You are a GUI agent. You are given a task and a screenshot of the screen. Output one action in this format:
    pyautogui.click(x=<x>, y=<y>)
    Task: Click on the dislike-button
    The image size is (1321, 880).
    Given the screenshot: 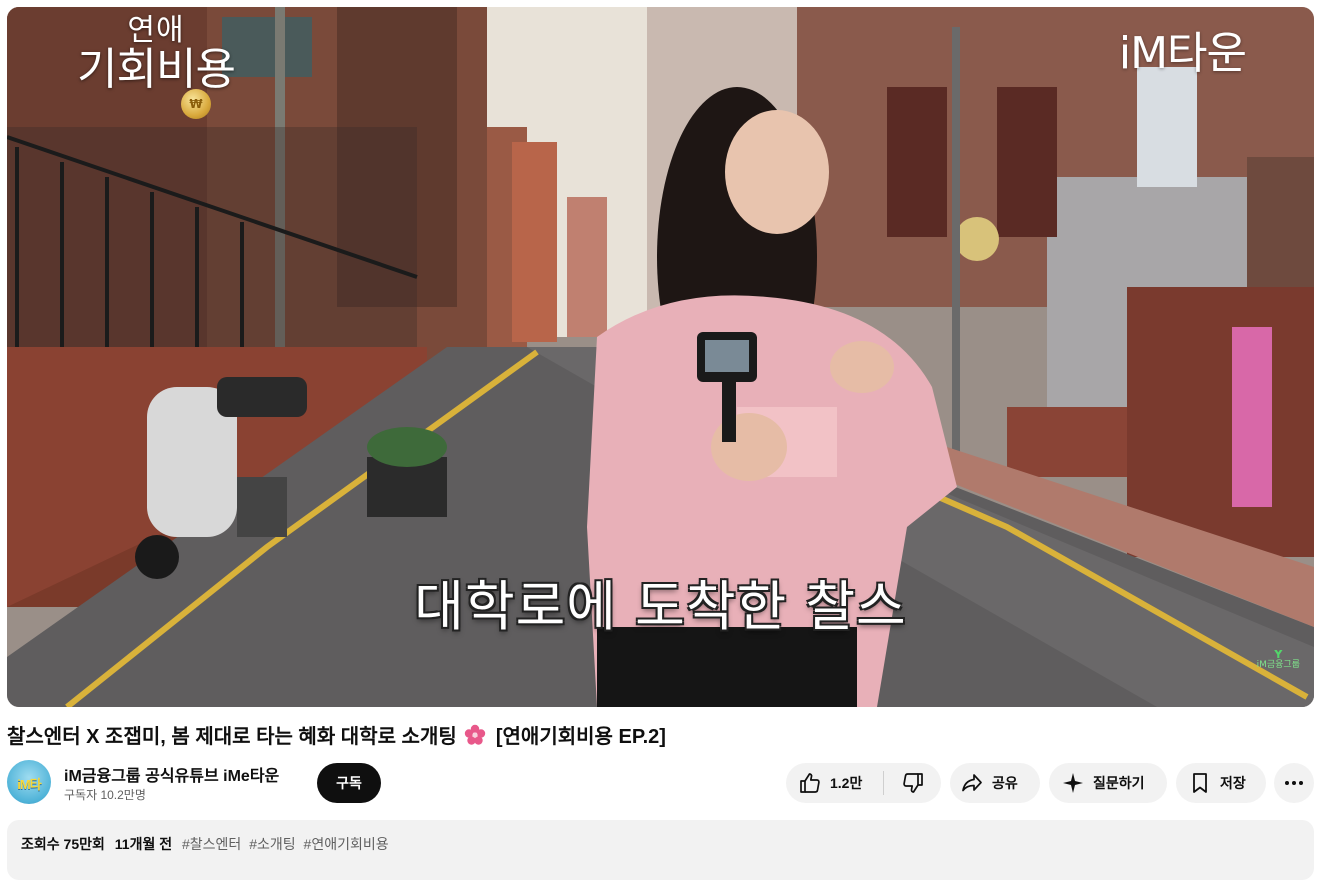 What is the action you would take?
    pyautogui.click(x=912, y=783)
    